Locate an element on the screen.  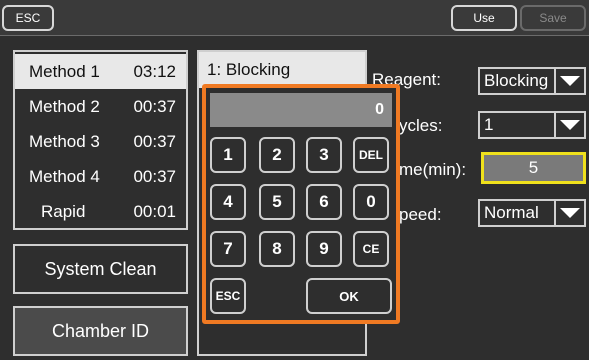
speed-dropdown: Normal is located at coordinates (532, 213).